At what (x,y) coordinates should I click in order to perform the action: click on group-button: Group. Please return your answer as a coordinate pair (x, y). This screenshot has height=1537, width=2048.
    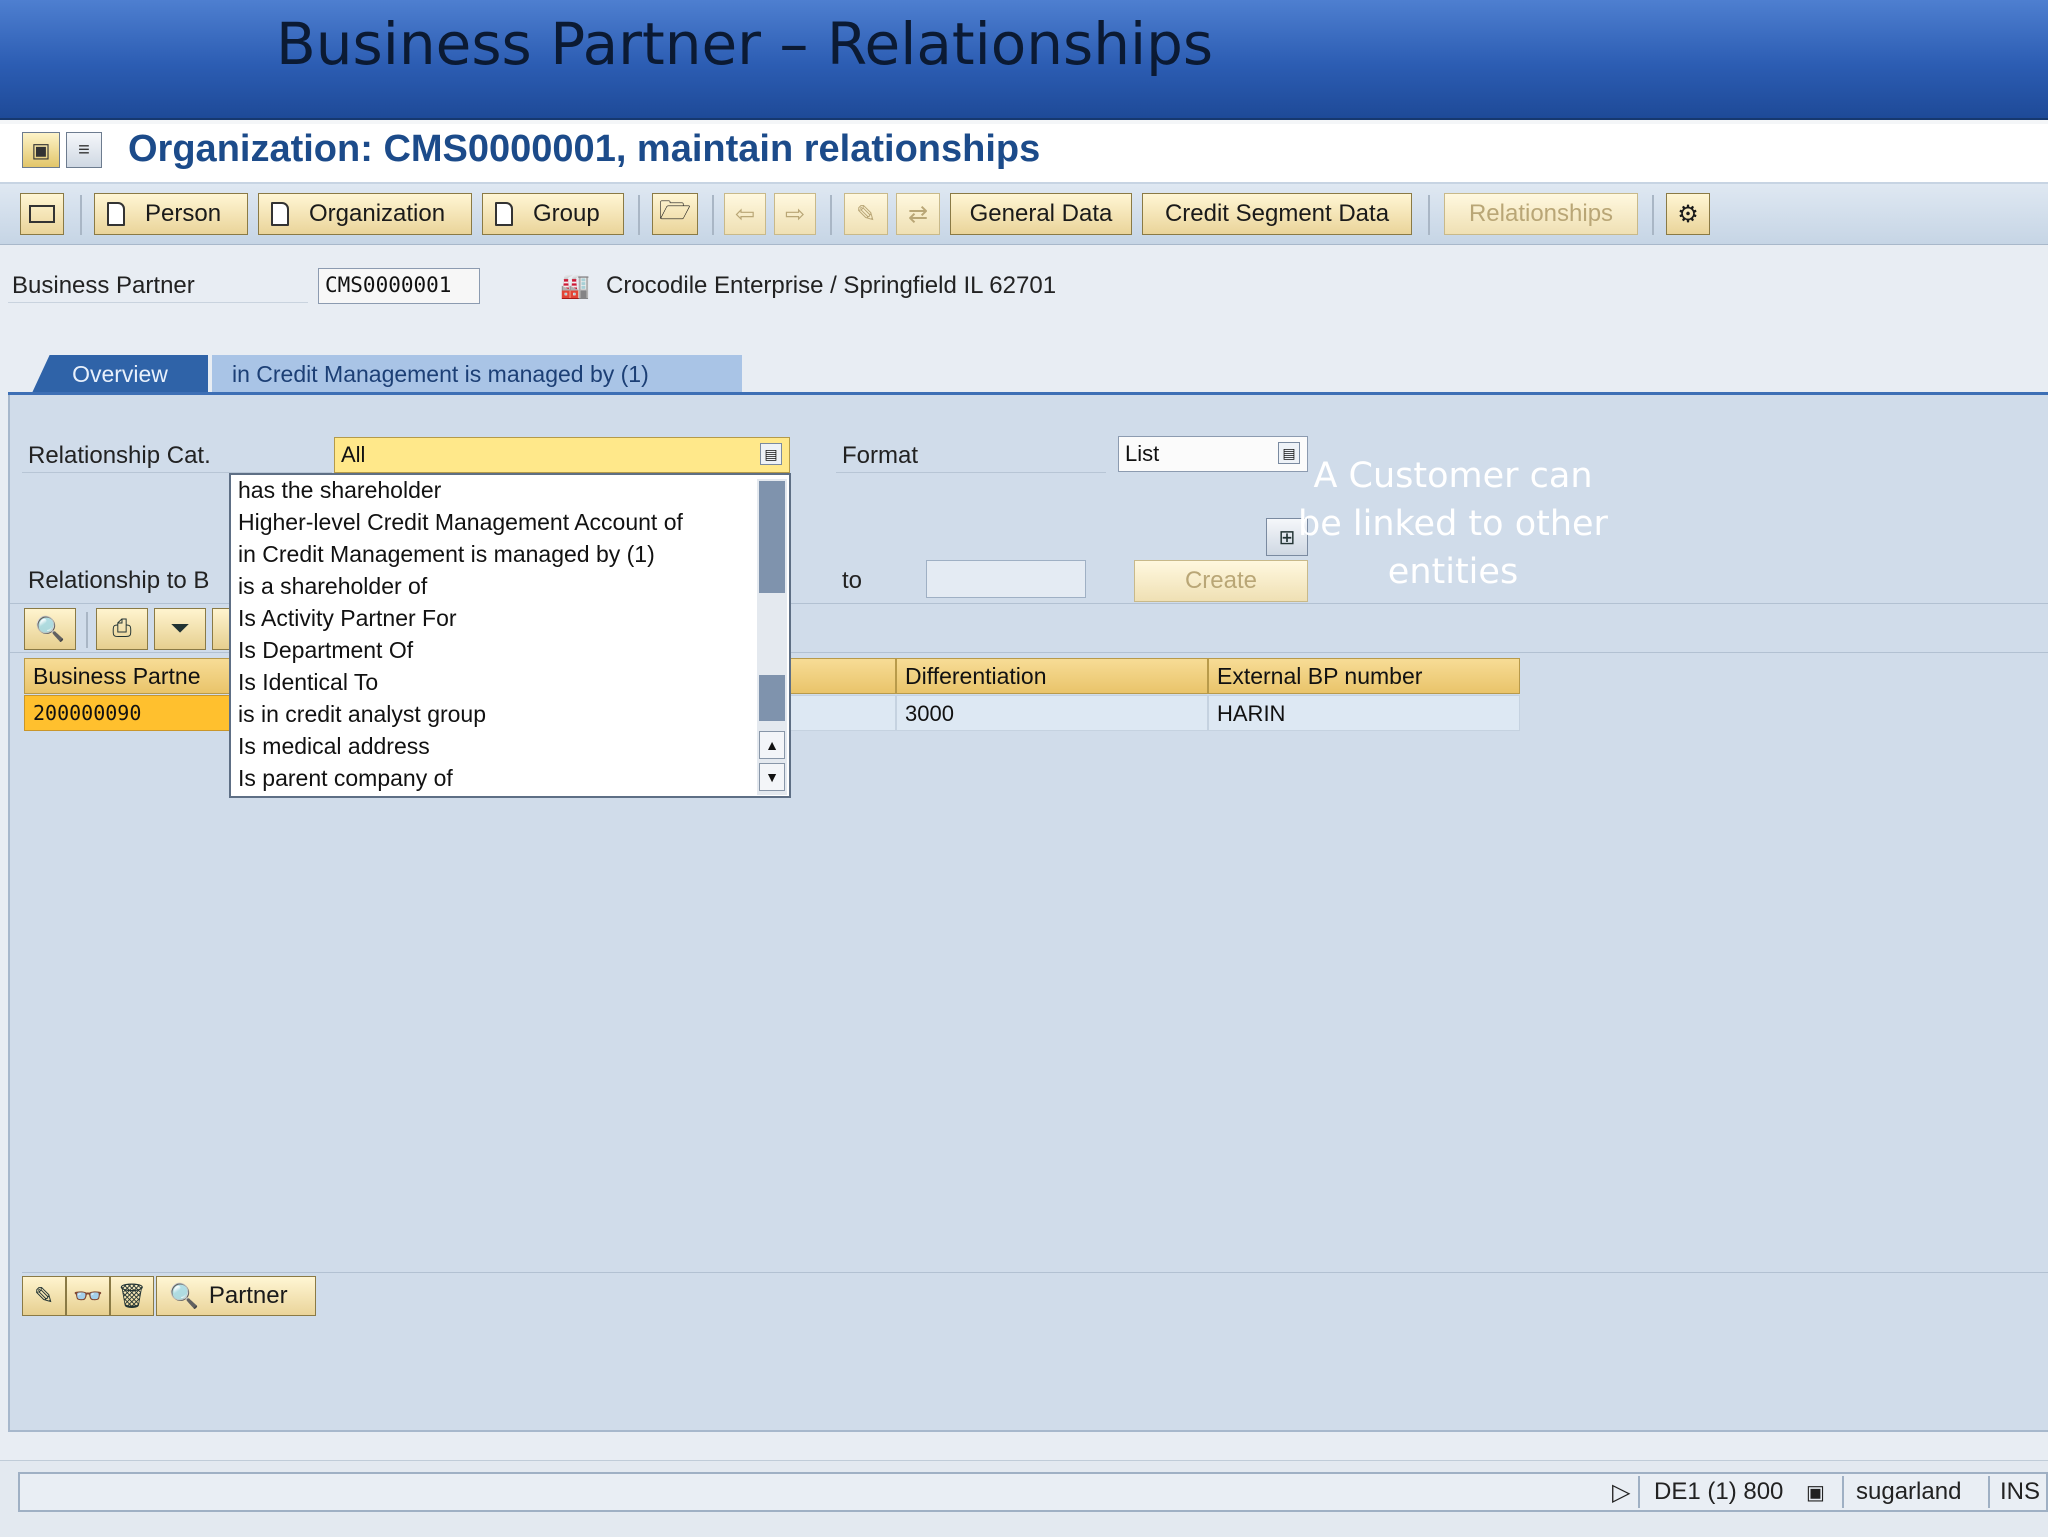
    Looking at the image, I should click on (553, 214).